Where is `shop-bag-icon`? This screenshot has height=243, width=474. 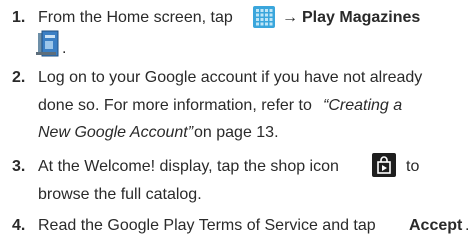
shop-bag-icon is located at coordinates (384, 165).